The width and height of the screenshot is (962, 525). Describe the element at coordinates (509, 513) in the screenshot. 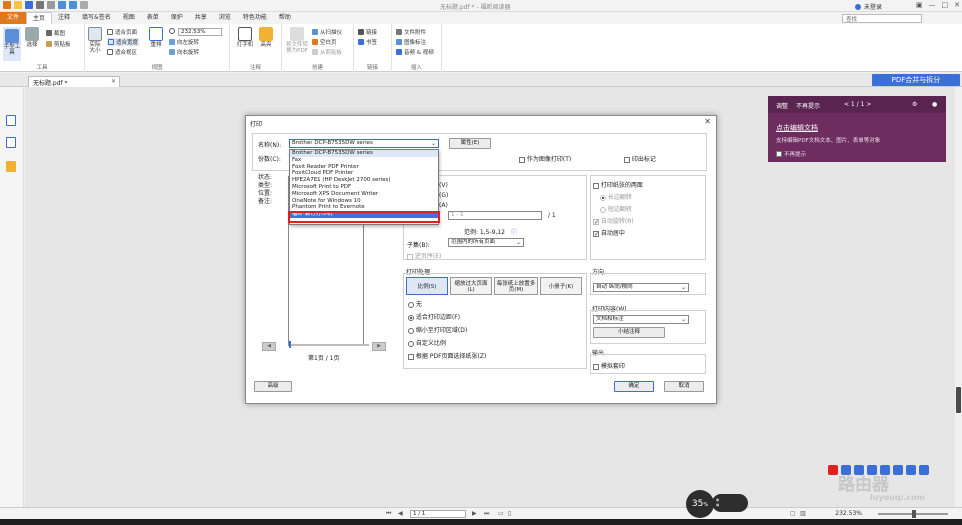

I see `page-layout-icon: ▯` at that location.